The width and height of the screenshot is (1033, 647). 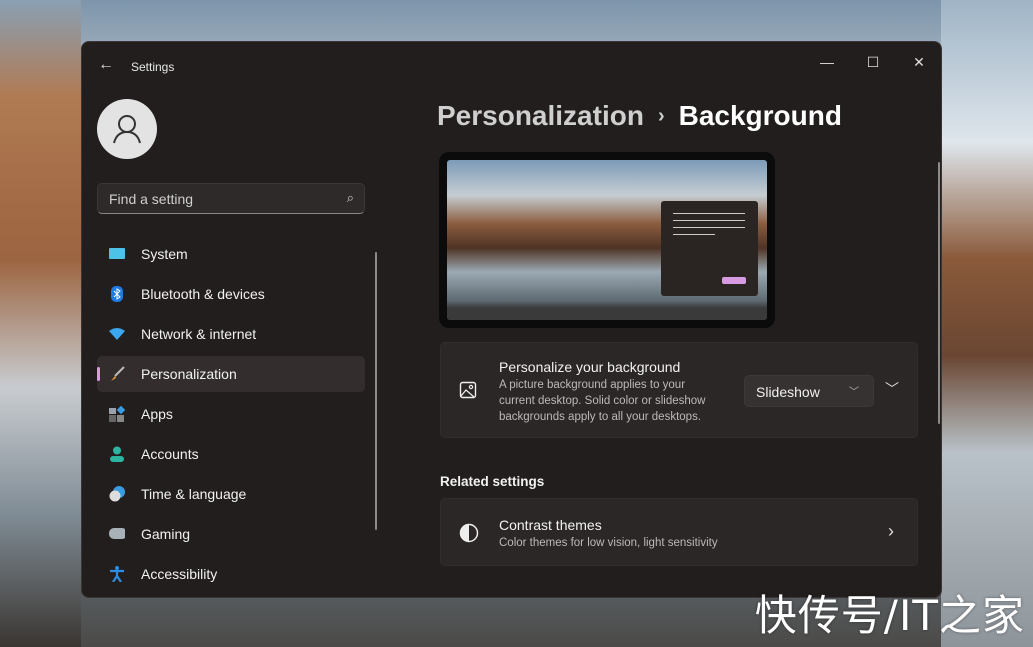 I want to click on sidebar-item-network-internet: Network & internet, so click(x=231, y=334).